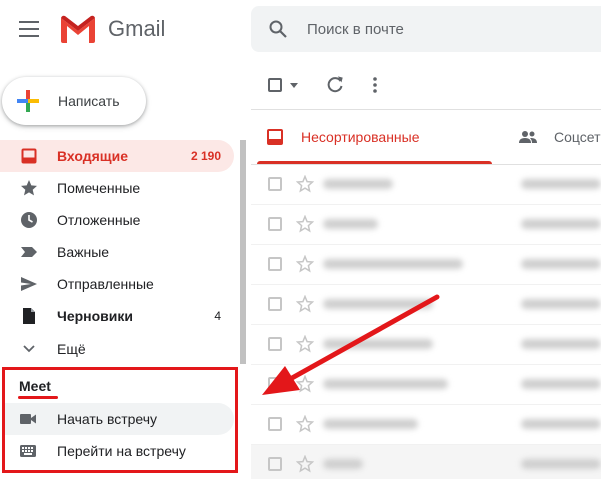 The width and height of the screenshot is (601, 479). I want to click on sidebar-item-important: Важные, so click(117, 252).